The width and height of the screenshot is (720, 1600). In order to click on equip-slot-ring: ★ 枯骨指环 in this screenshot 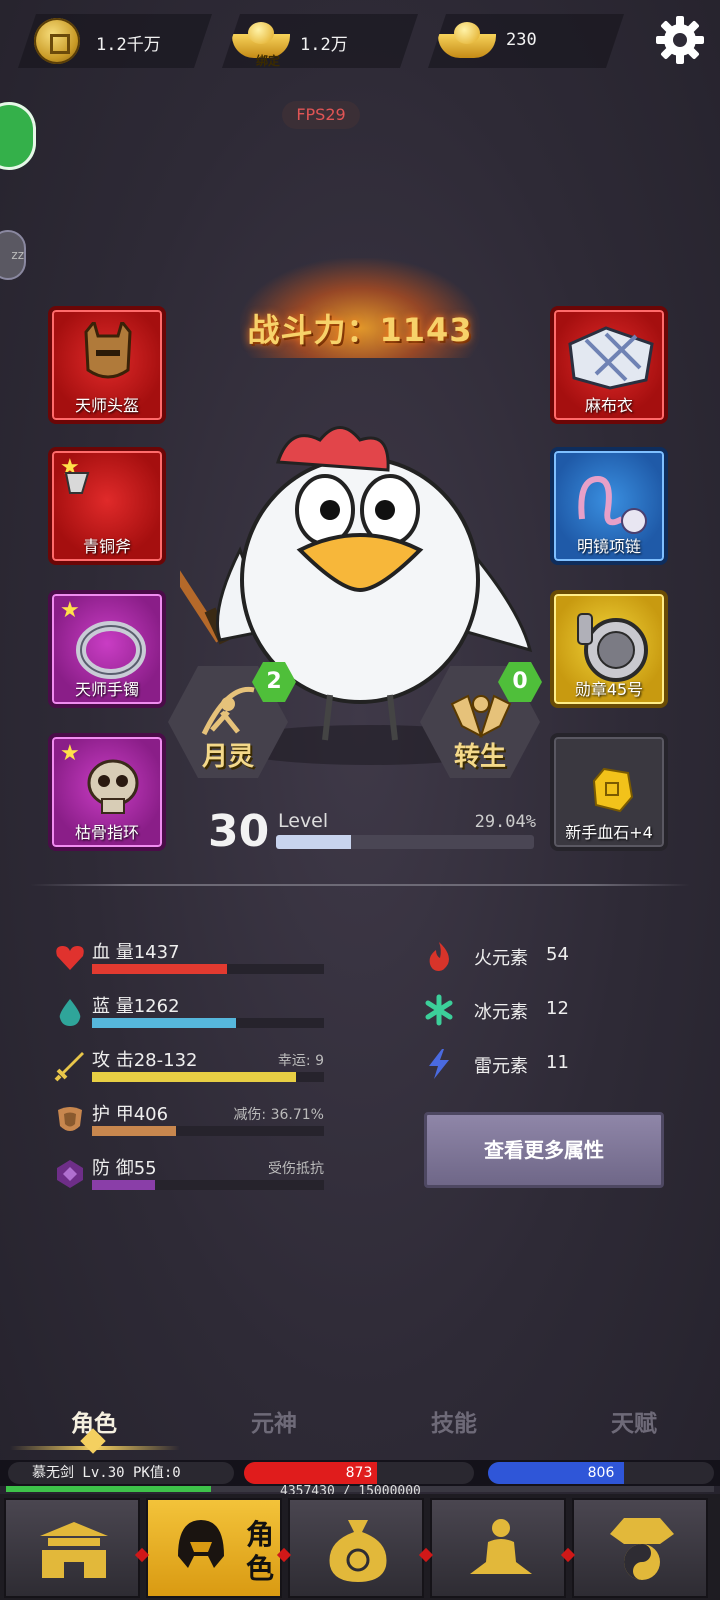, I will do `click(107, 792)`.